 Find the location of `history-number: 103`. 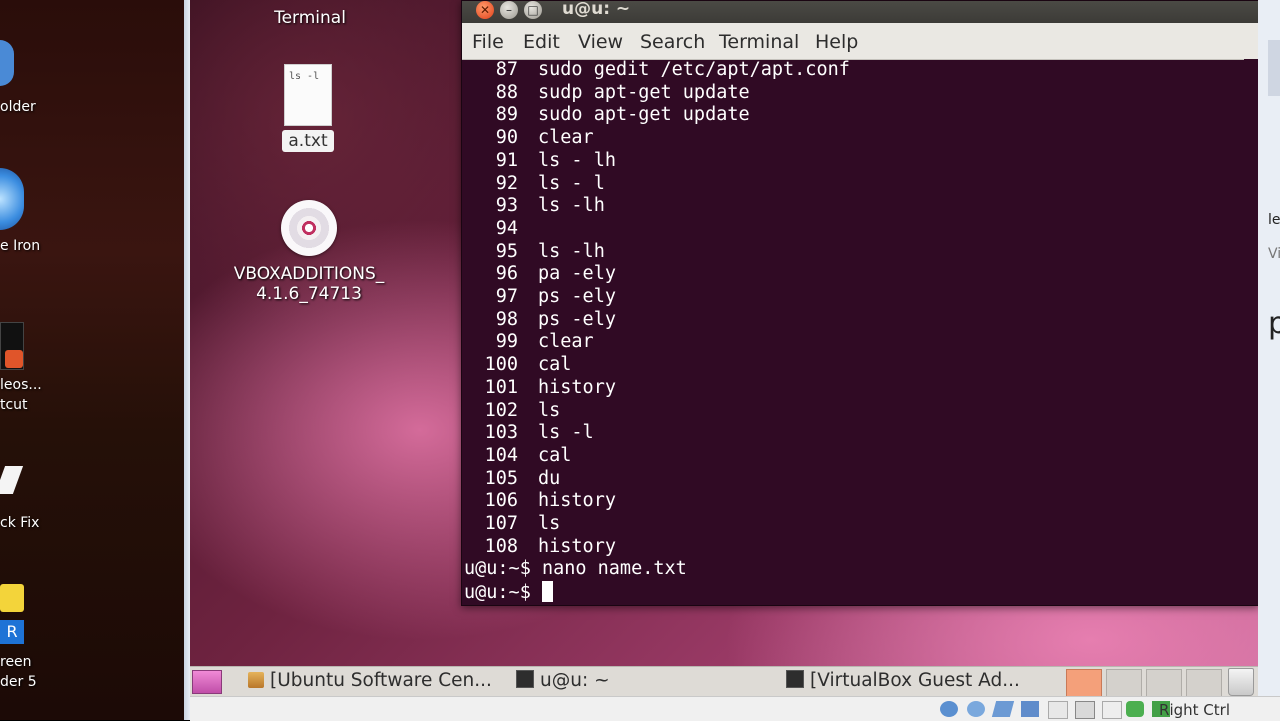

history-number: 103 is located at coordinates (501, 433).